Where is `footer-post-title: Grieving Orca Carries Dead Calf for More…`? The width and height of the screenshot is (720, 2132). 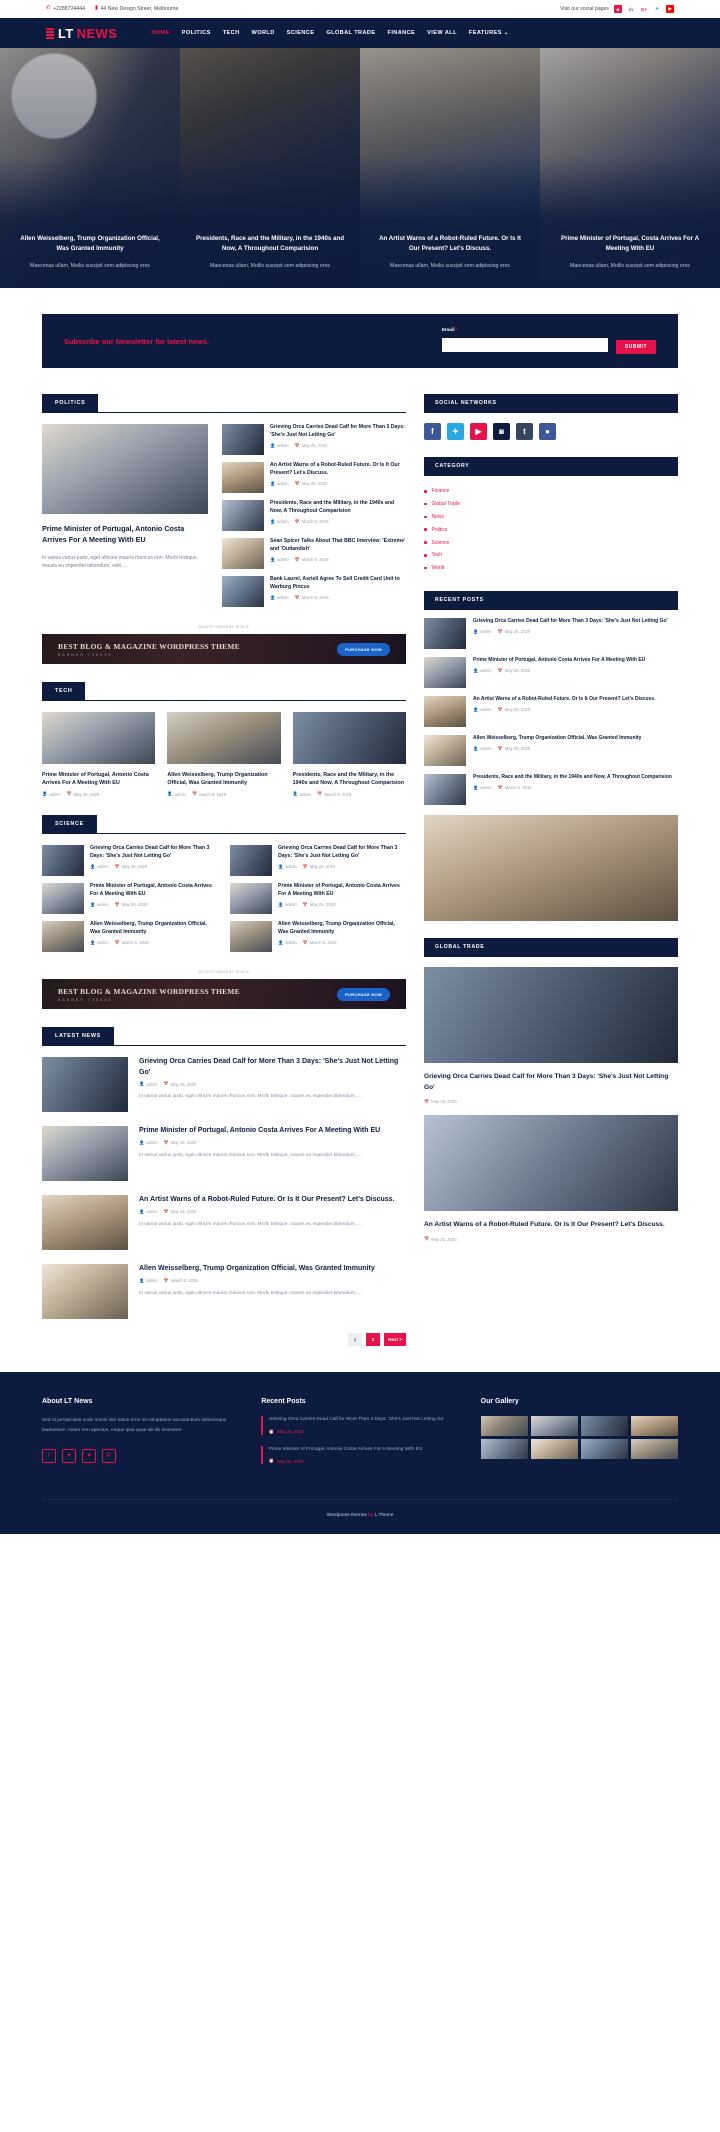 footer-post-title: Grieving Orca Carries Dead Calf for More… is located at coordinates (356, 1420).